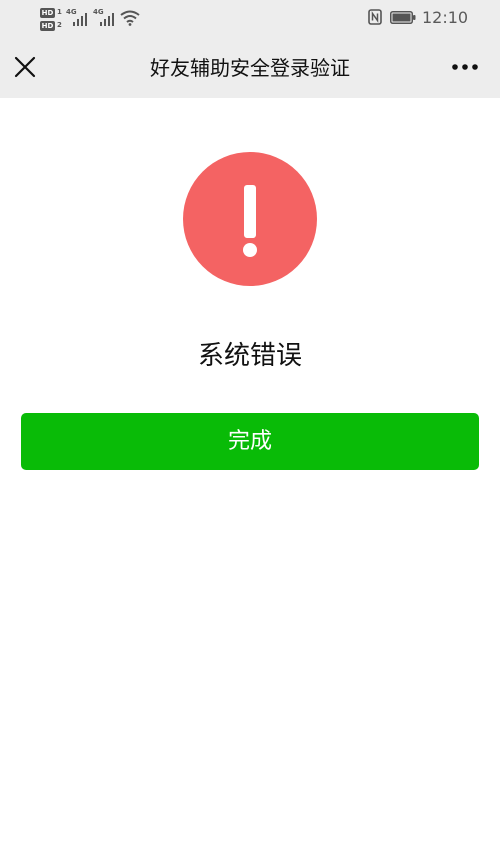 This screenshot has width=500, height=866. I want to click on signal-icon: 4G, so click(77, 17).